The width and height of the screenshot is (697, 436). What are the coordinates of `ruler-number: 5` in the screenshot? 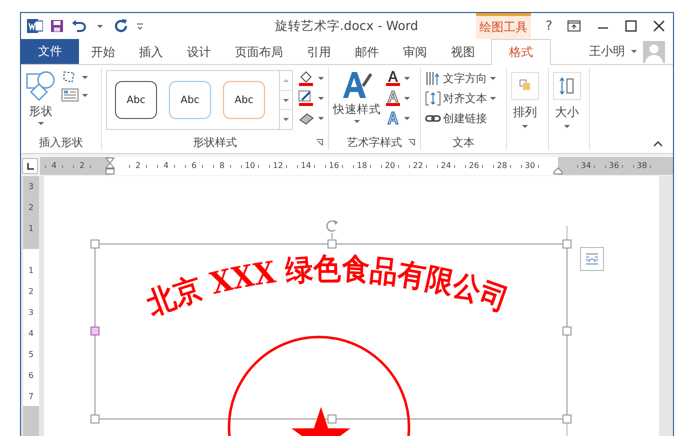 It's located at (31, 354).